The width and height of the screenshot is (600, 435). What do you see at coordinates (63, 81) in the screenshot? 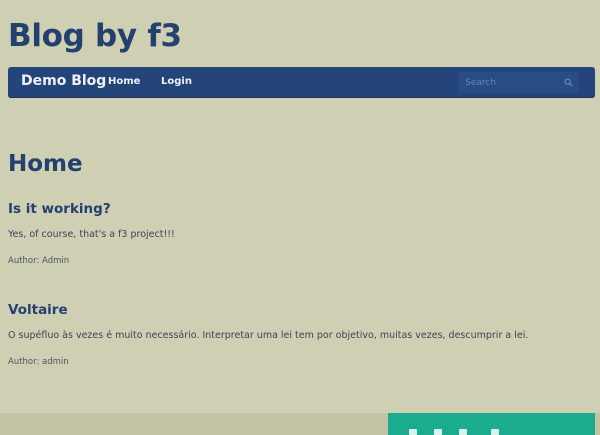
I see `brand-link: Demo Blog` at bounding box center [63, 81].